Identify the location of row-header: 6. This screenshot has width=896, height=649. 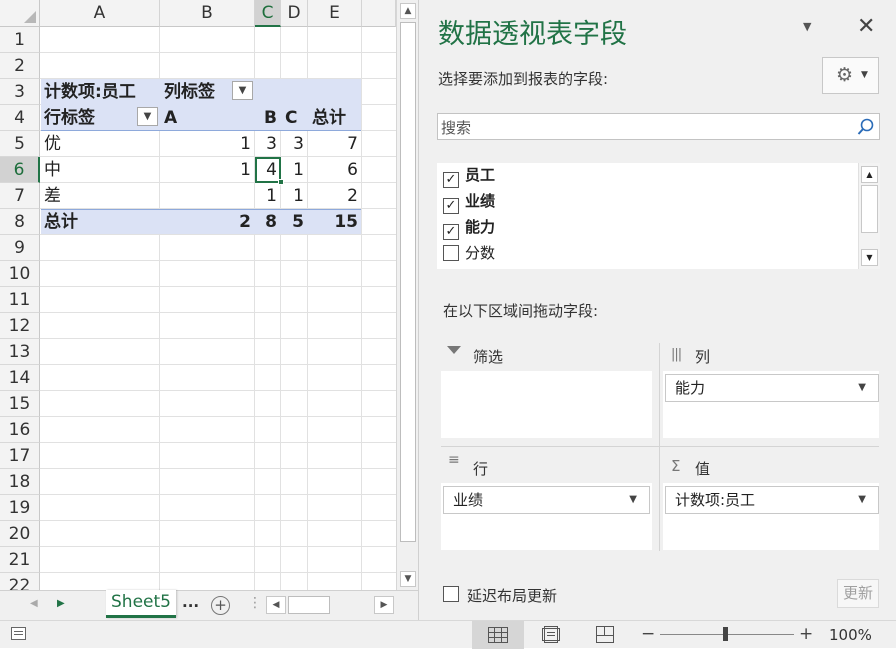
(20, 170).